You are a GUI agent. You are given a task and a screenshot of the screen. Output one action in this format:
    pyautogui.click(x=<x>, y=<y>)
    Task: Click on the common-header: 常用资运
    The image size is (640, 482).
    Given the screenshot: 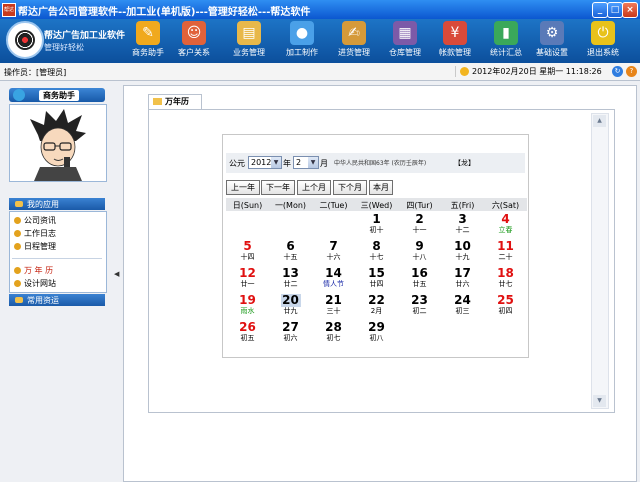 What is the action you would take?
    pyautogui.click(x=57, y=300)
    